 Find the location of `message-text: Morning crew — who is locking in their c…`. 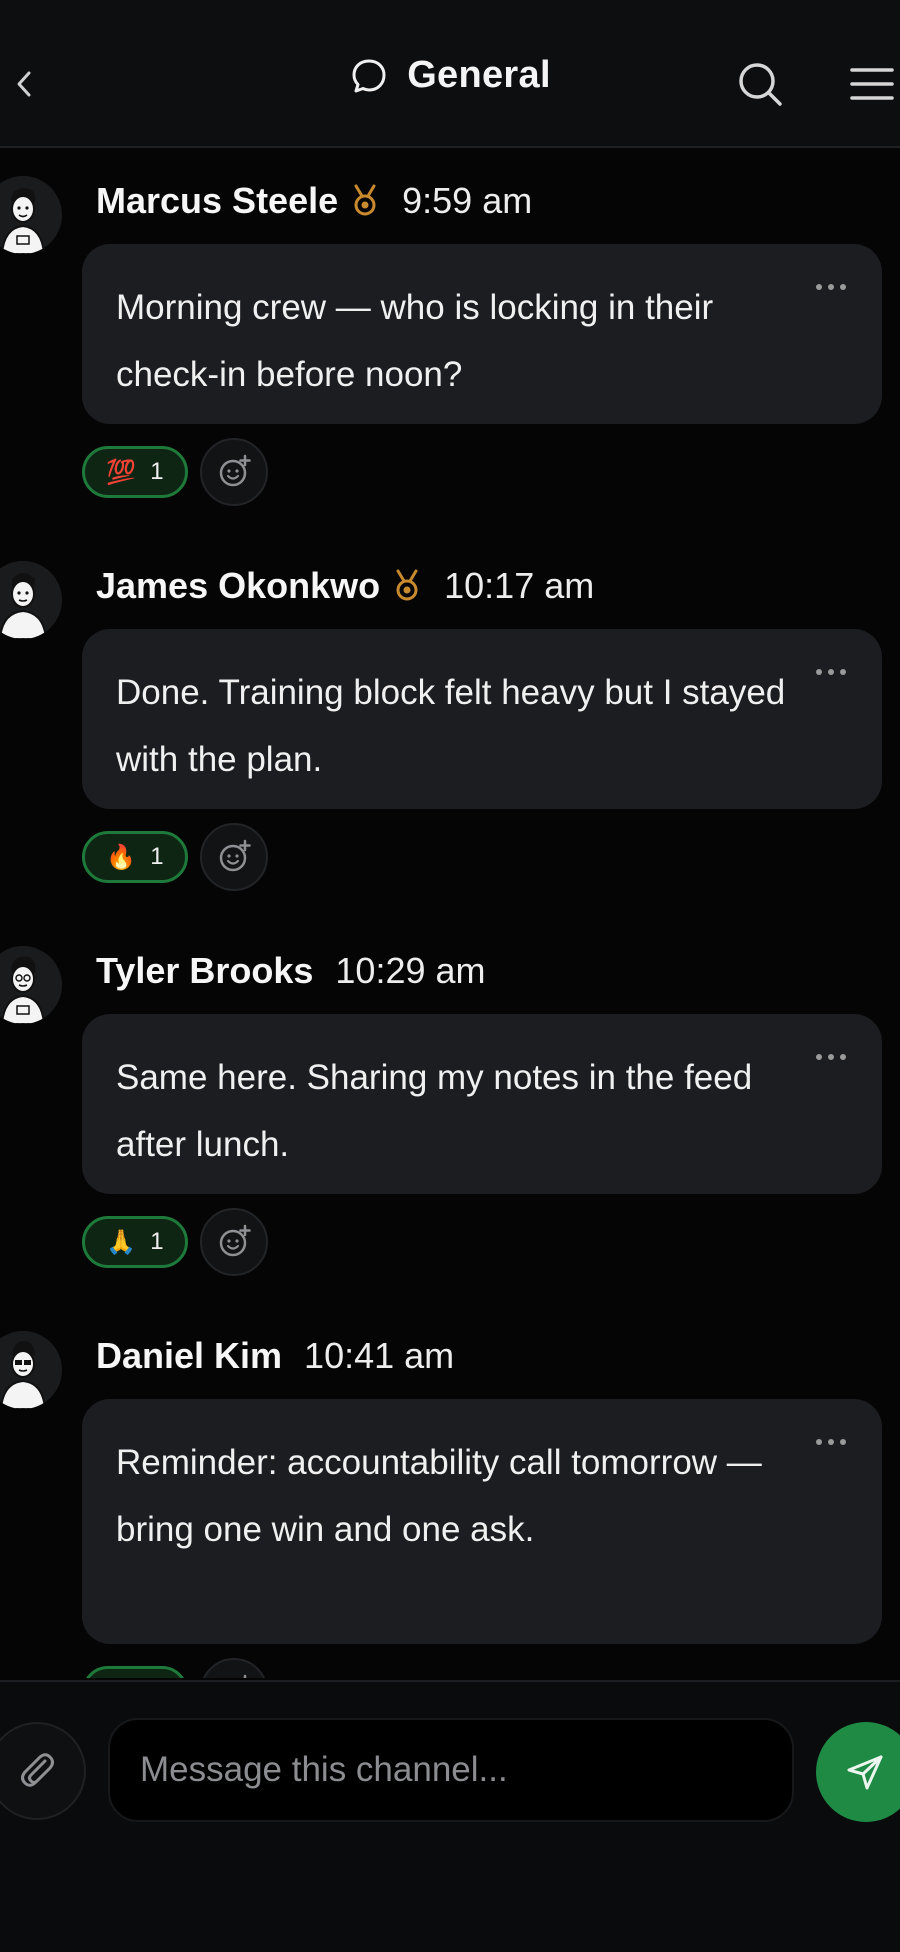

message-text: Morning crew — who is locking in their c… is located at coordinates (415, 341).